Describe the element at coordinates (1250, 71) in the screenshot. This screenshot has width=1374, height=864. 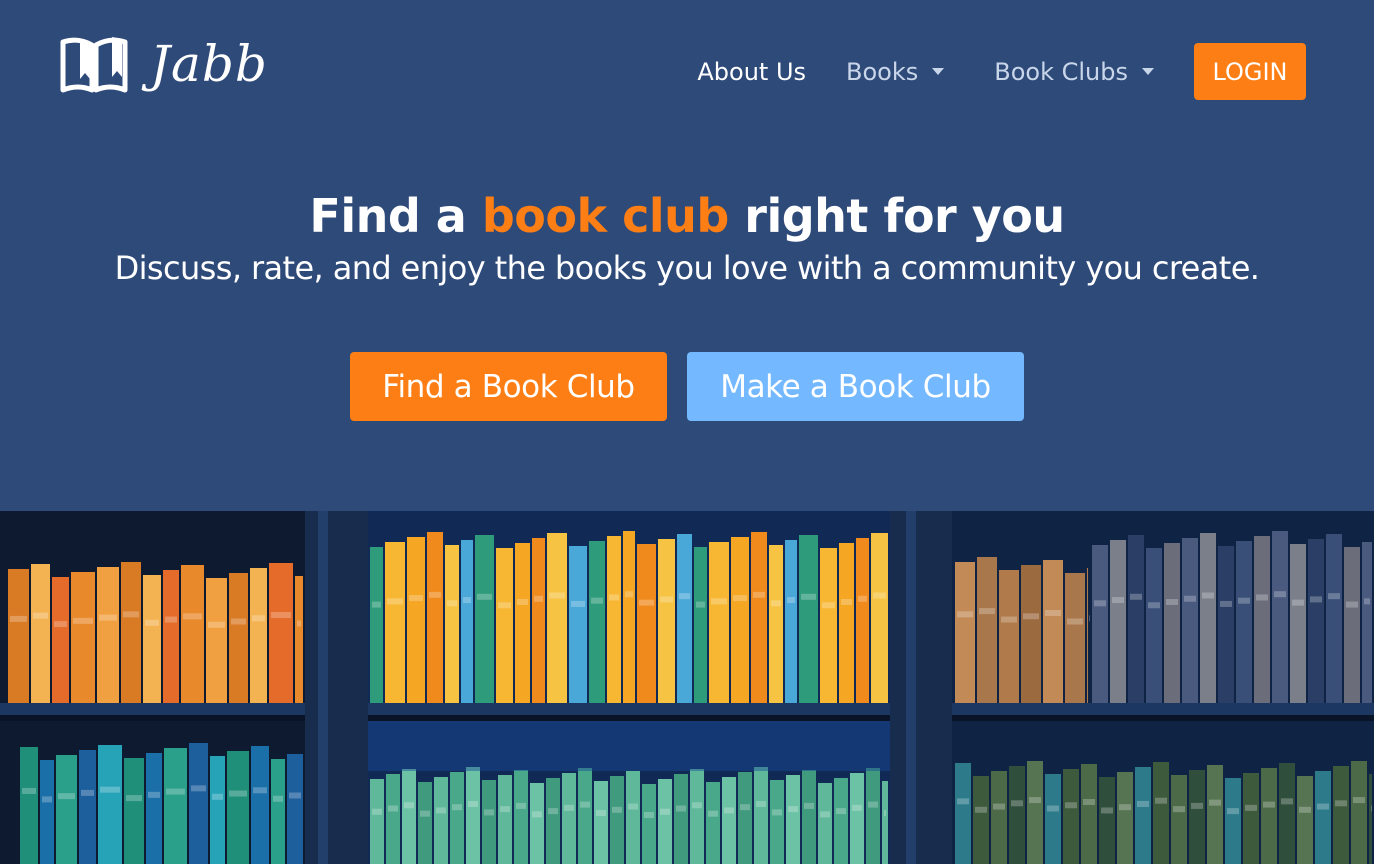
I see `login-button: LOGIN` at that location.